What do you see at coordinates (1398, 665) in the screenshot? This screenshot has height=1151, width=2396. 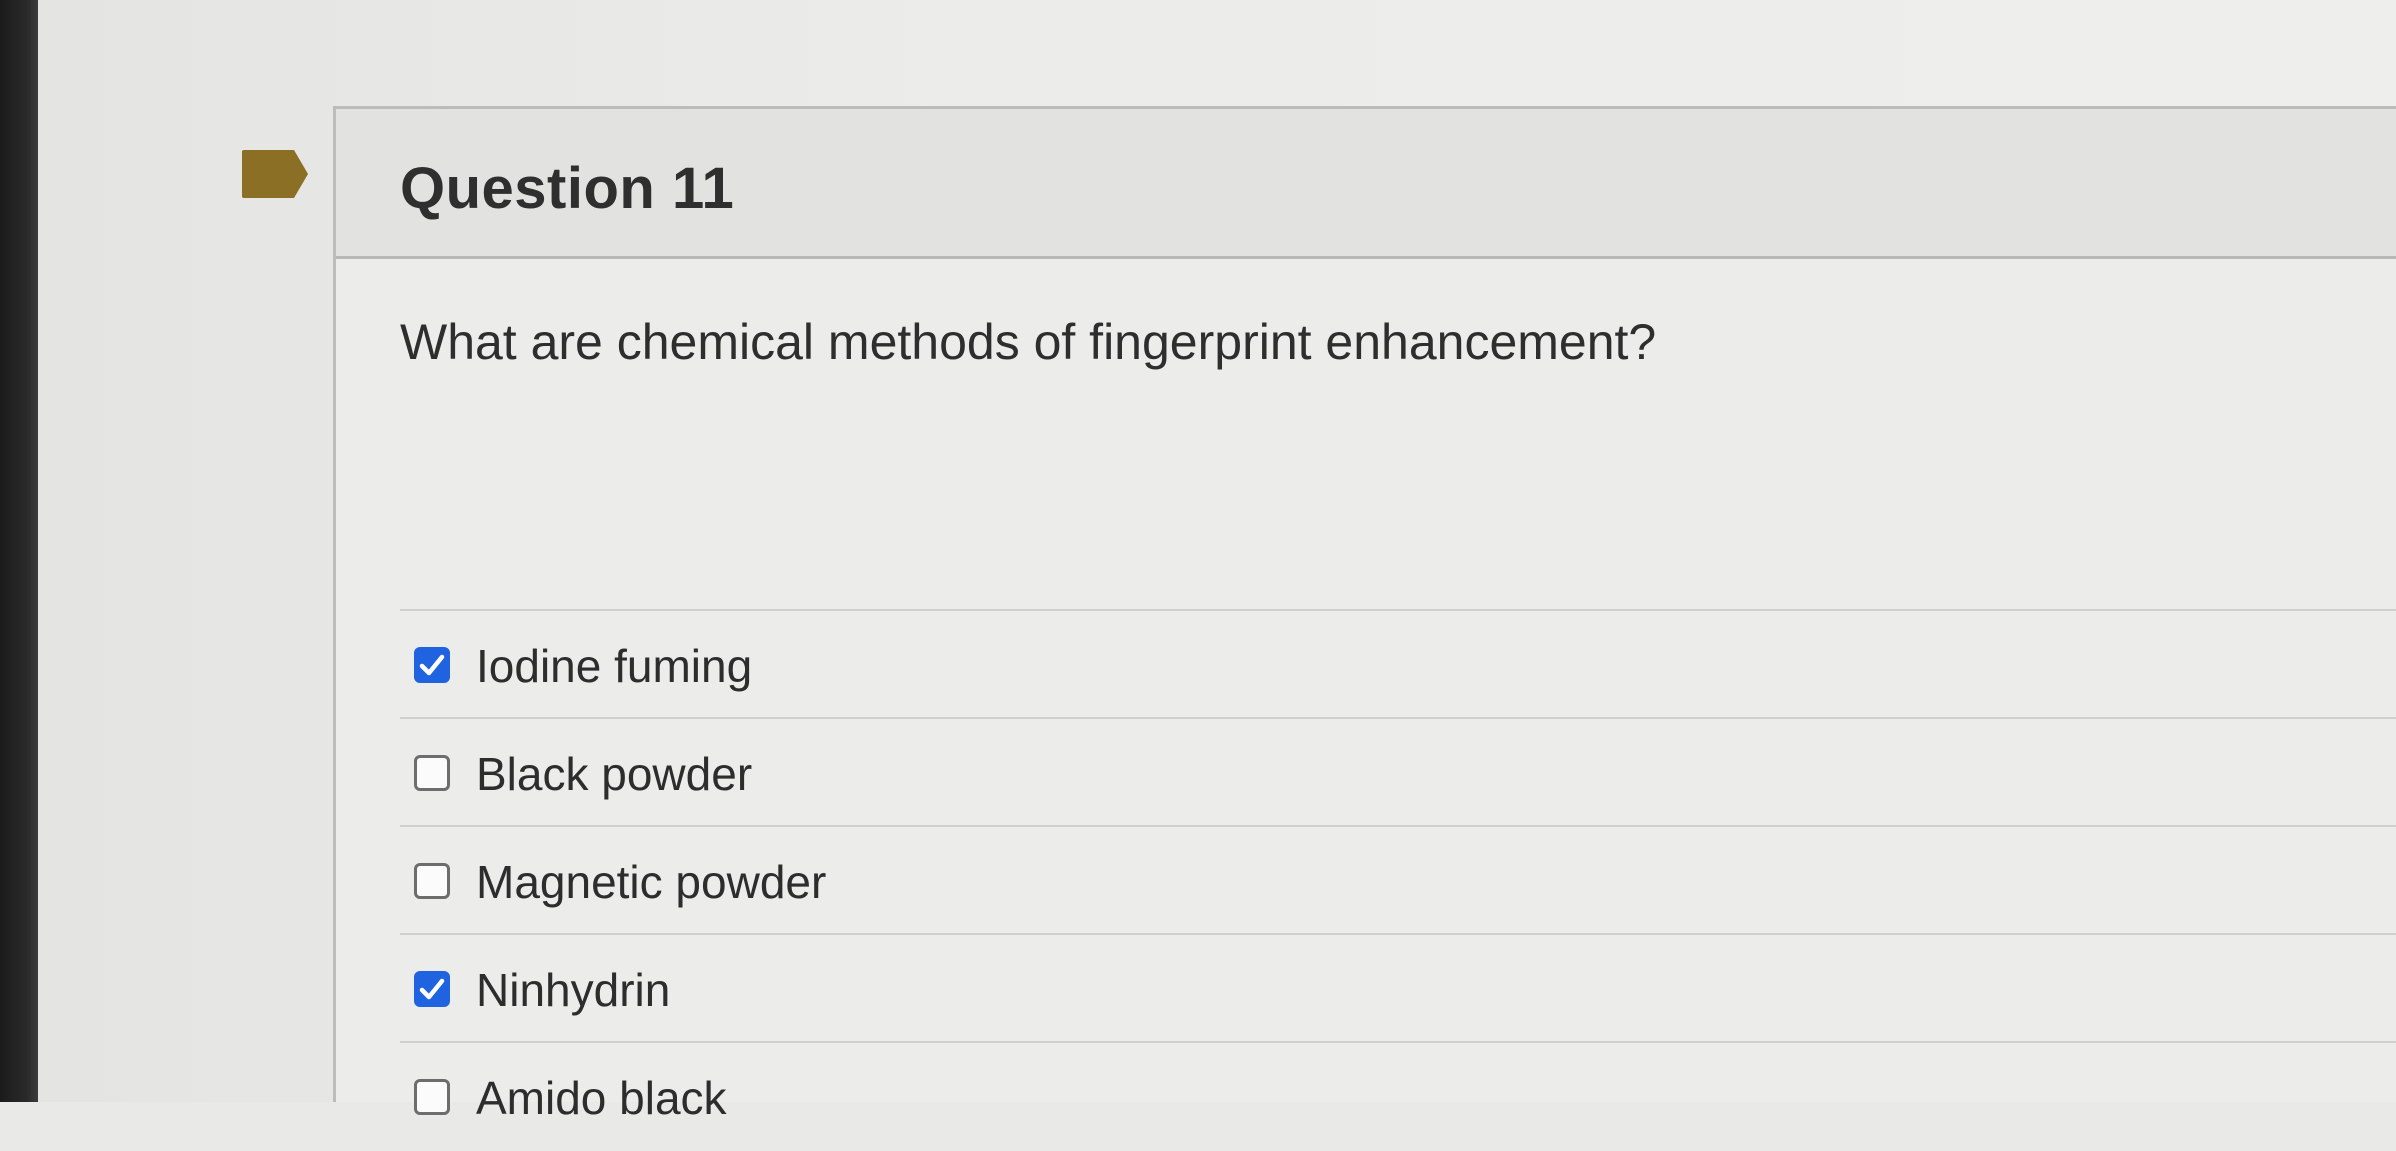 I see `option-iodine-fuming: Iodine fuming` at bounding box center [1398, 665].